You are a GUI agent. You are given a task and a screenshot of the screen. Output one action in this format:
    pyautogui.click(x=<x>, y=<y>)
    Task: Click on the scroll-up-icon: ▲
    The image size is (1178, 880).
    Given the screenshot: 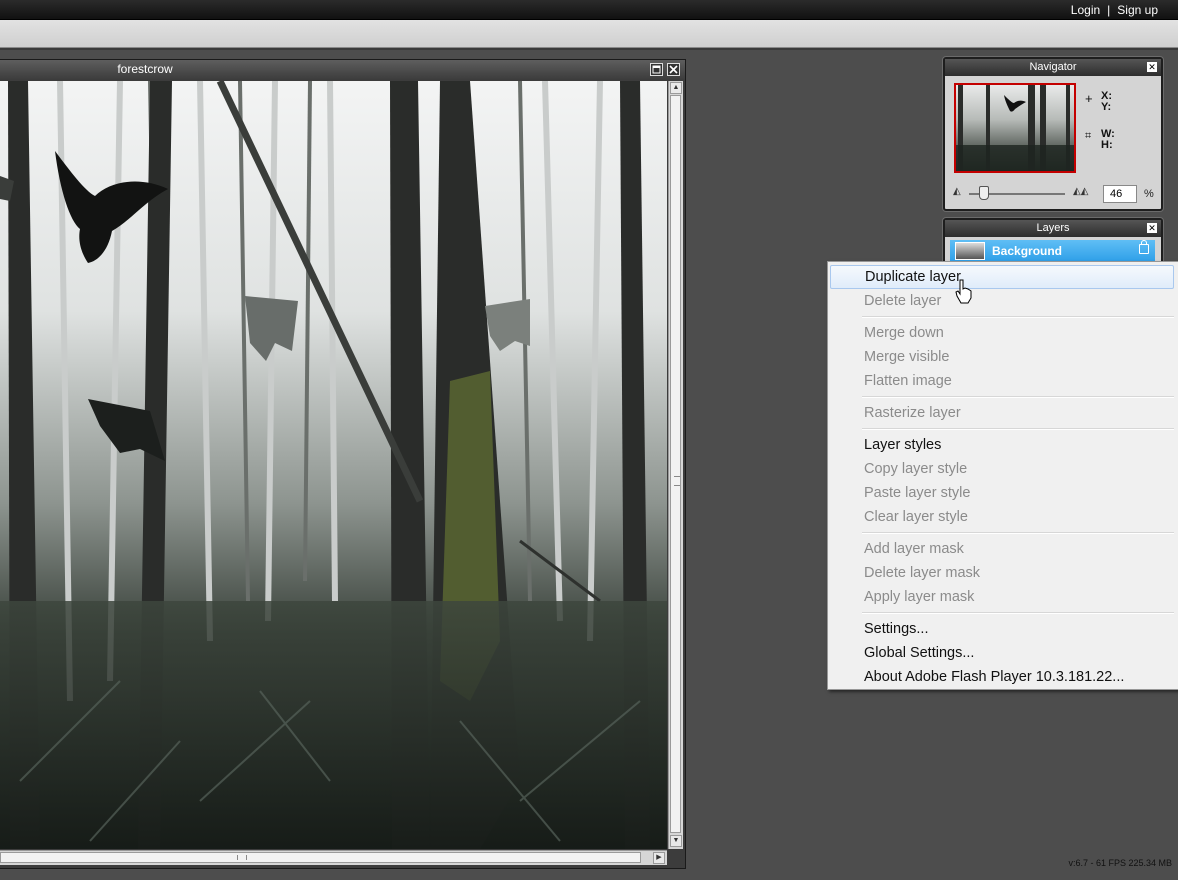 What is the action you would take?
    pyautogui.click(x=676, y=88)
    